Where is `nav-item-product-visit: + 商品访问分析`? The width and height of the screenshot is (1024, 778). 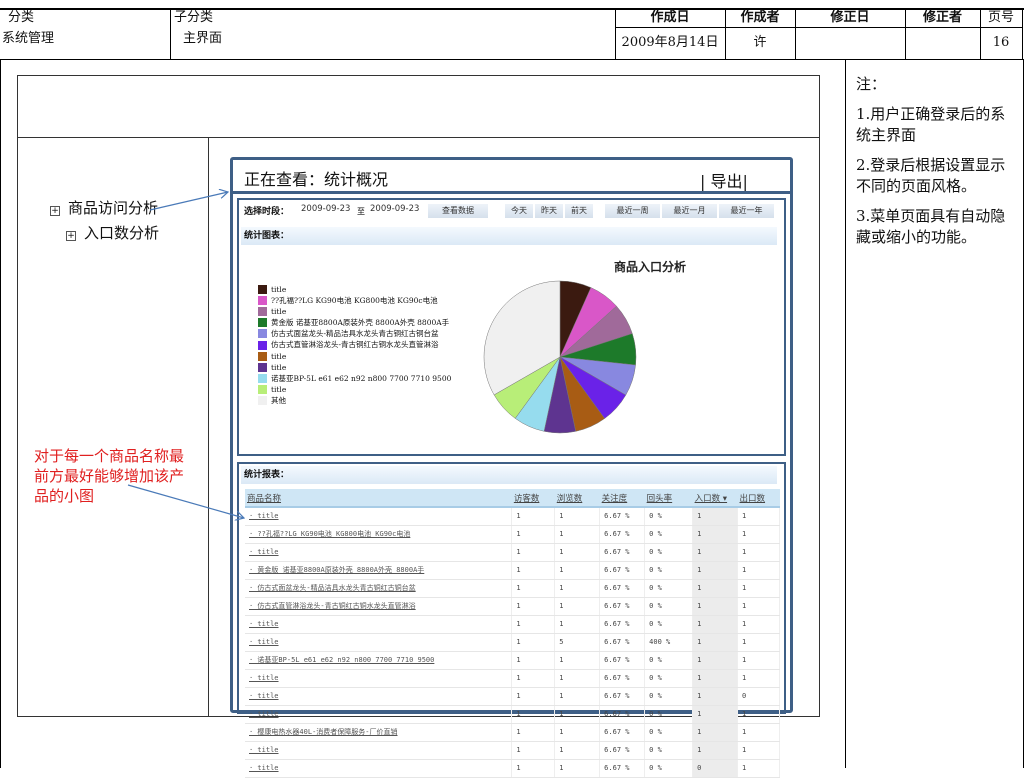
nav-item-product-visit: + 商品访问分析 is located at coordinates (104, 207).